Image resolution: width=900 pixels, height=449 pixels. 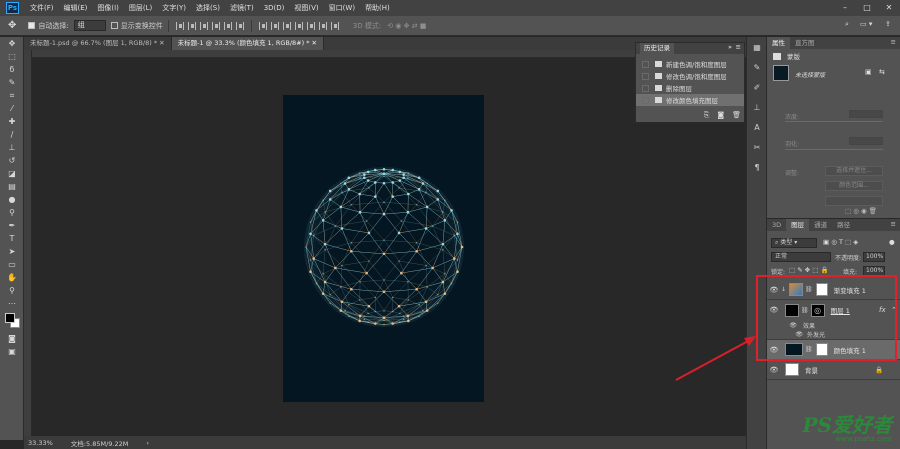 I want to click on vertical-ruler, so click(x=28, y=243).